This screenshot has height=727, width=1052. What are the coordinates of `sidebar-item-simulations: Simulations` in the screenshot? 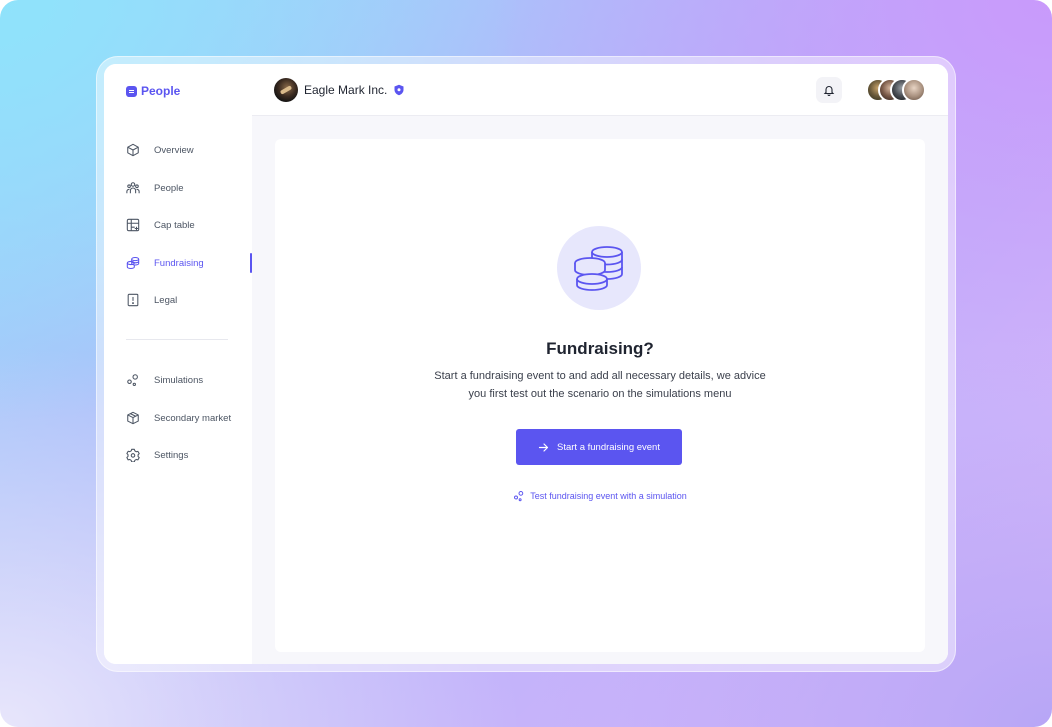 It's located at (189, 380).